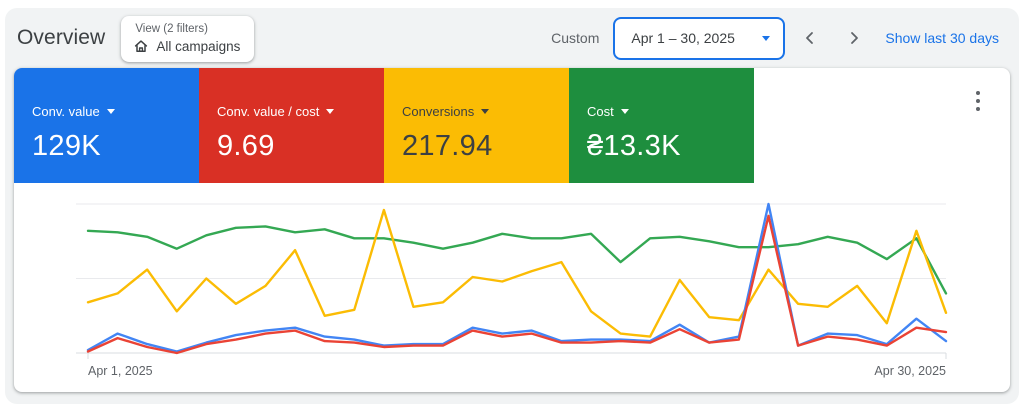  Describe the element at coordinates (978, 93) in the screenshot. I see `more-options-icon` at that location.